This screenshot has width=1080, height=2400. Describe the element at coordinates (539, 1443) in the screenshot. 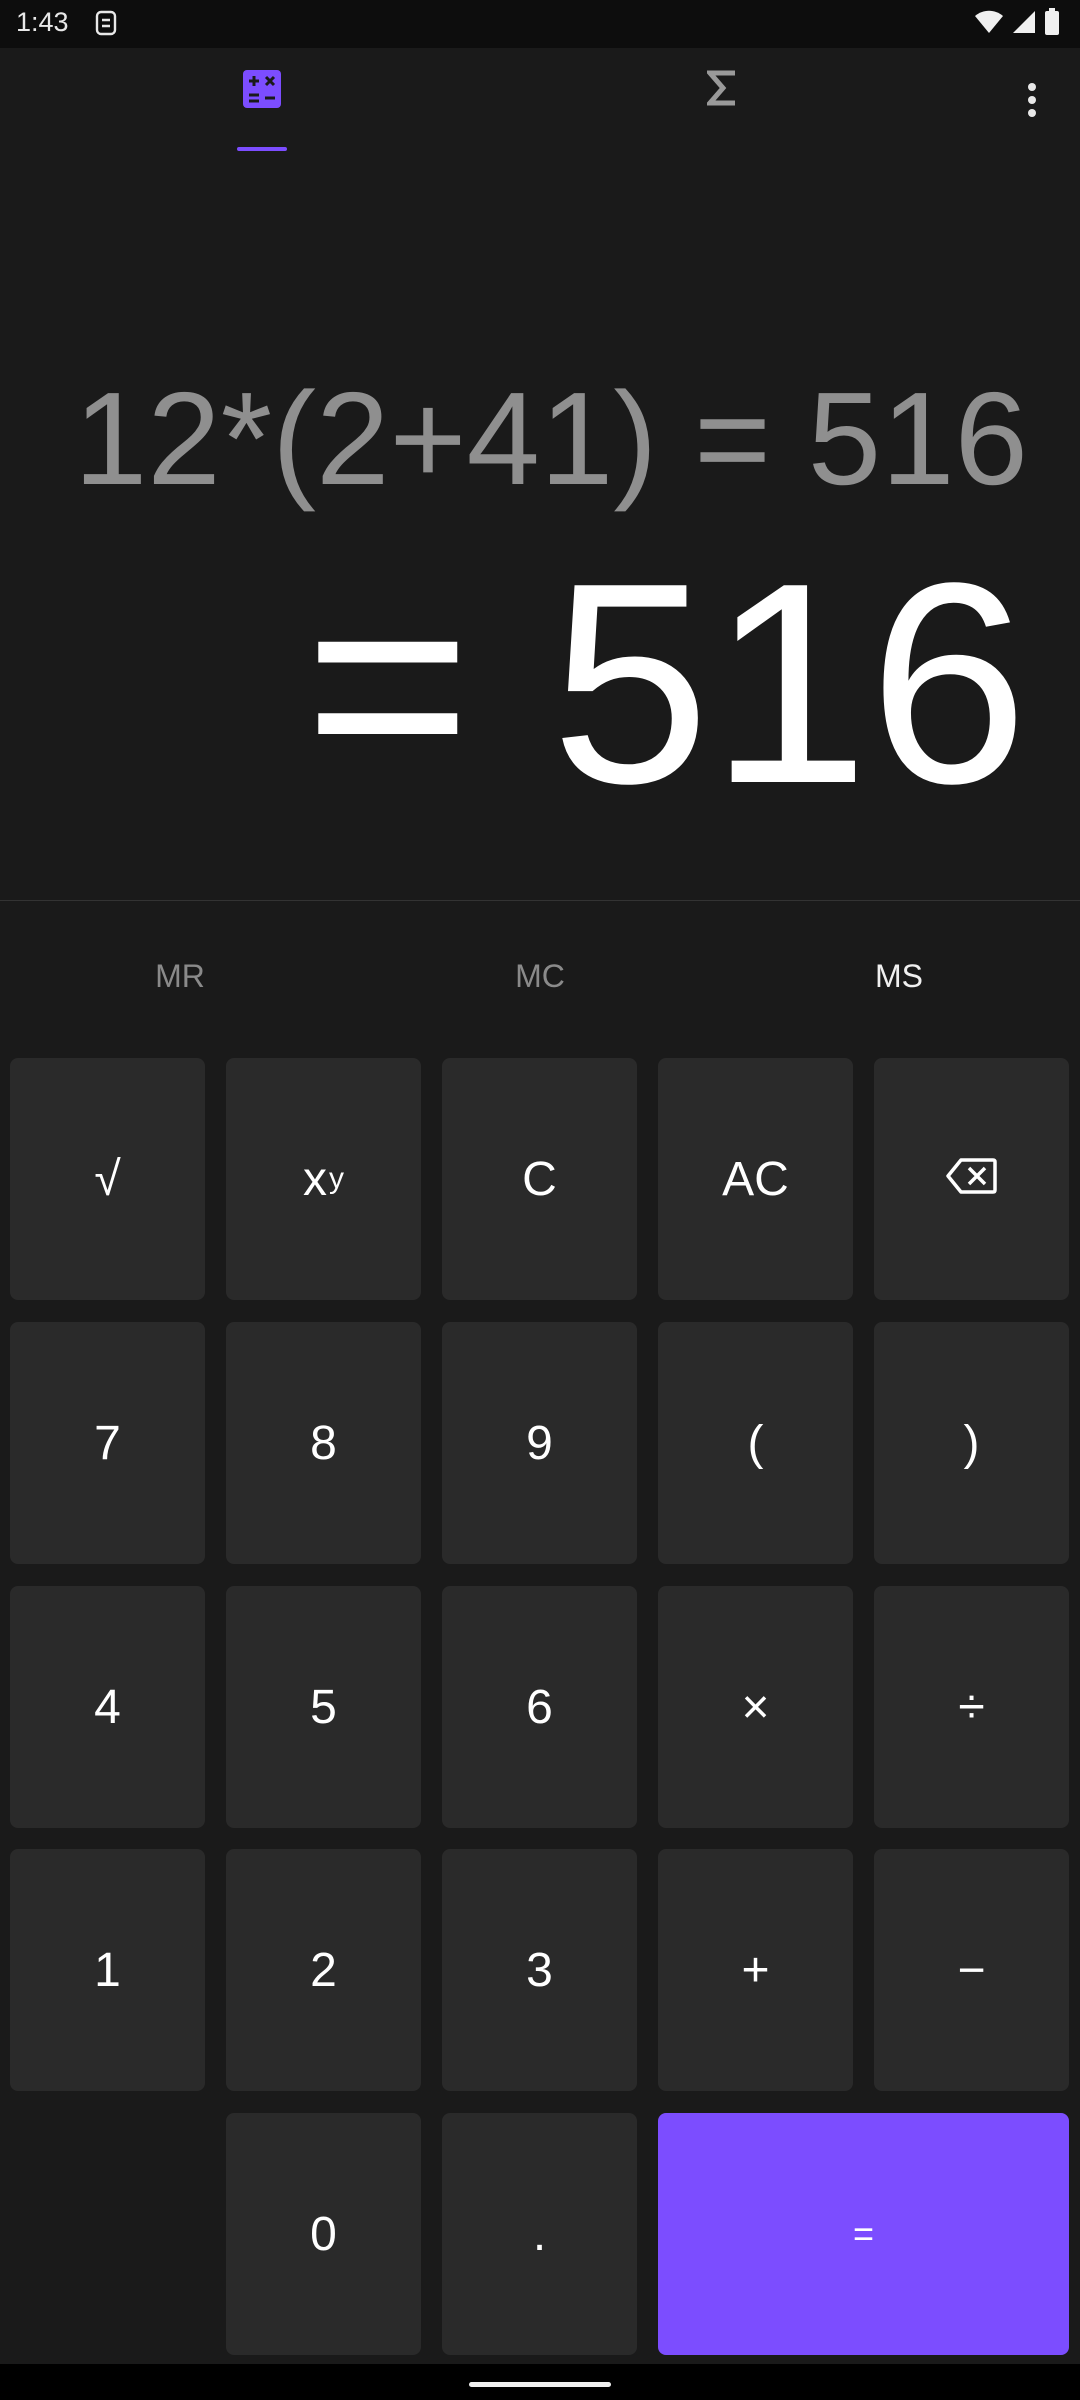

I see `digit-9-button: 9` at that location.